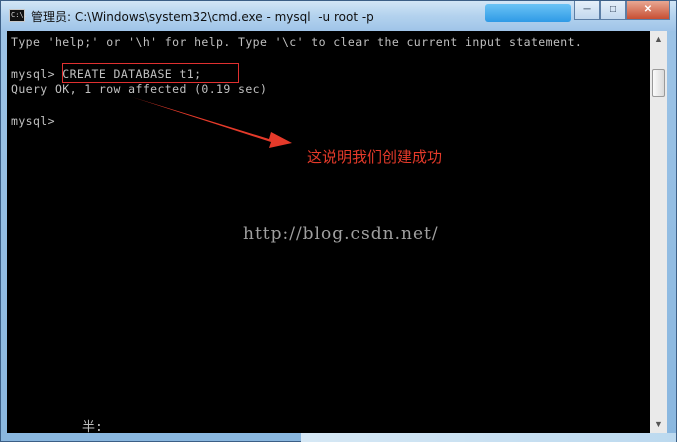 This screenshot has width=677, height=442. I want to click on caption-buttons: ─ □ ✕, so click(622, 11).